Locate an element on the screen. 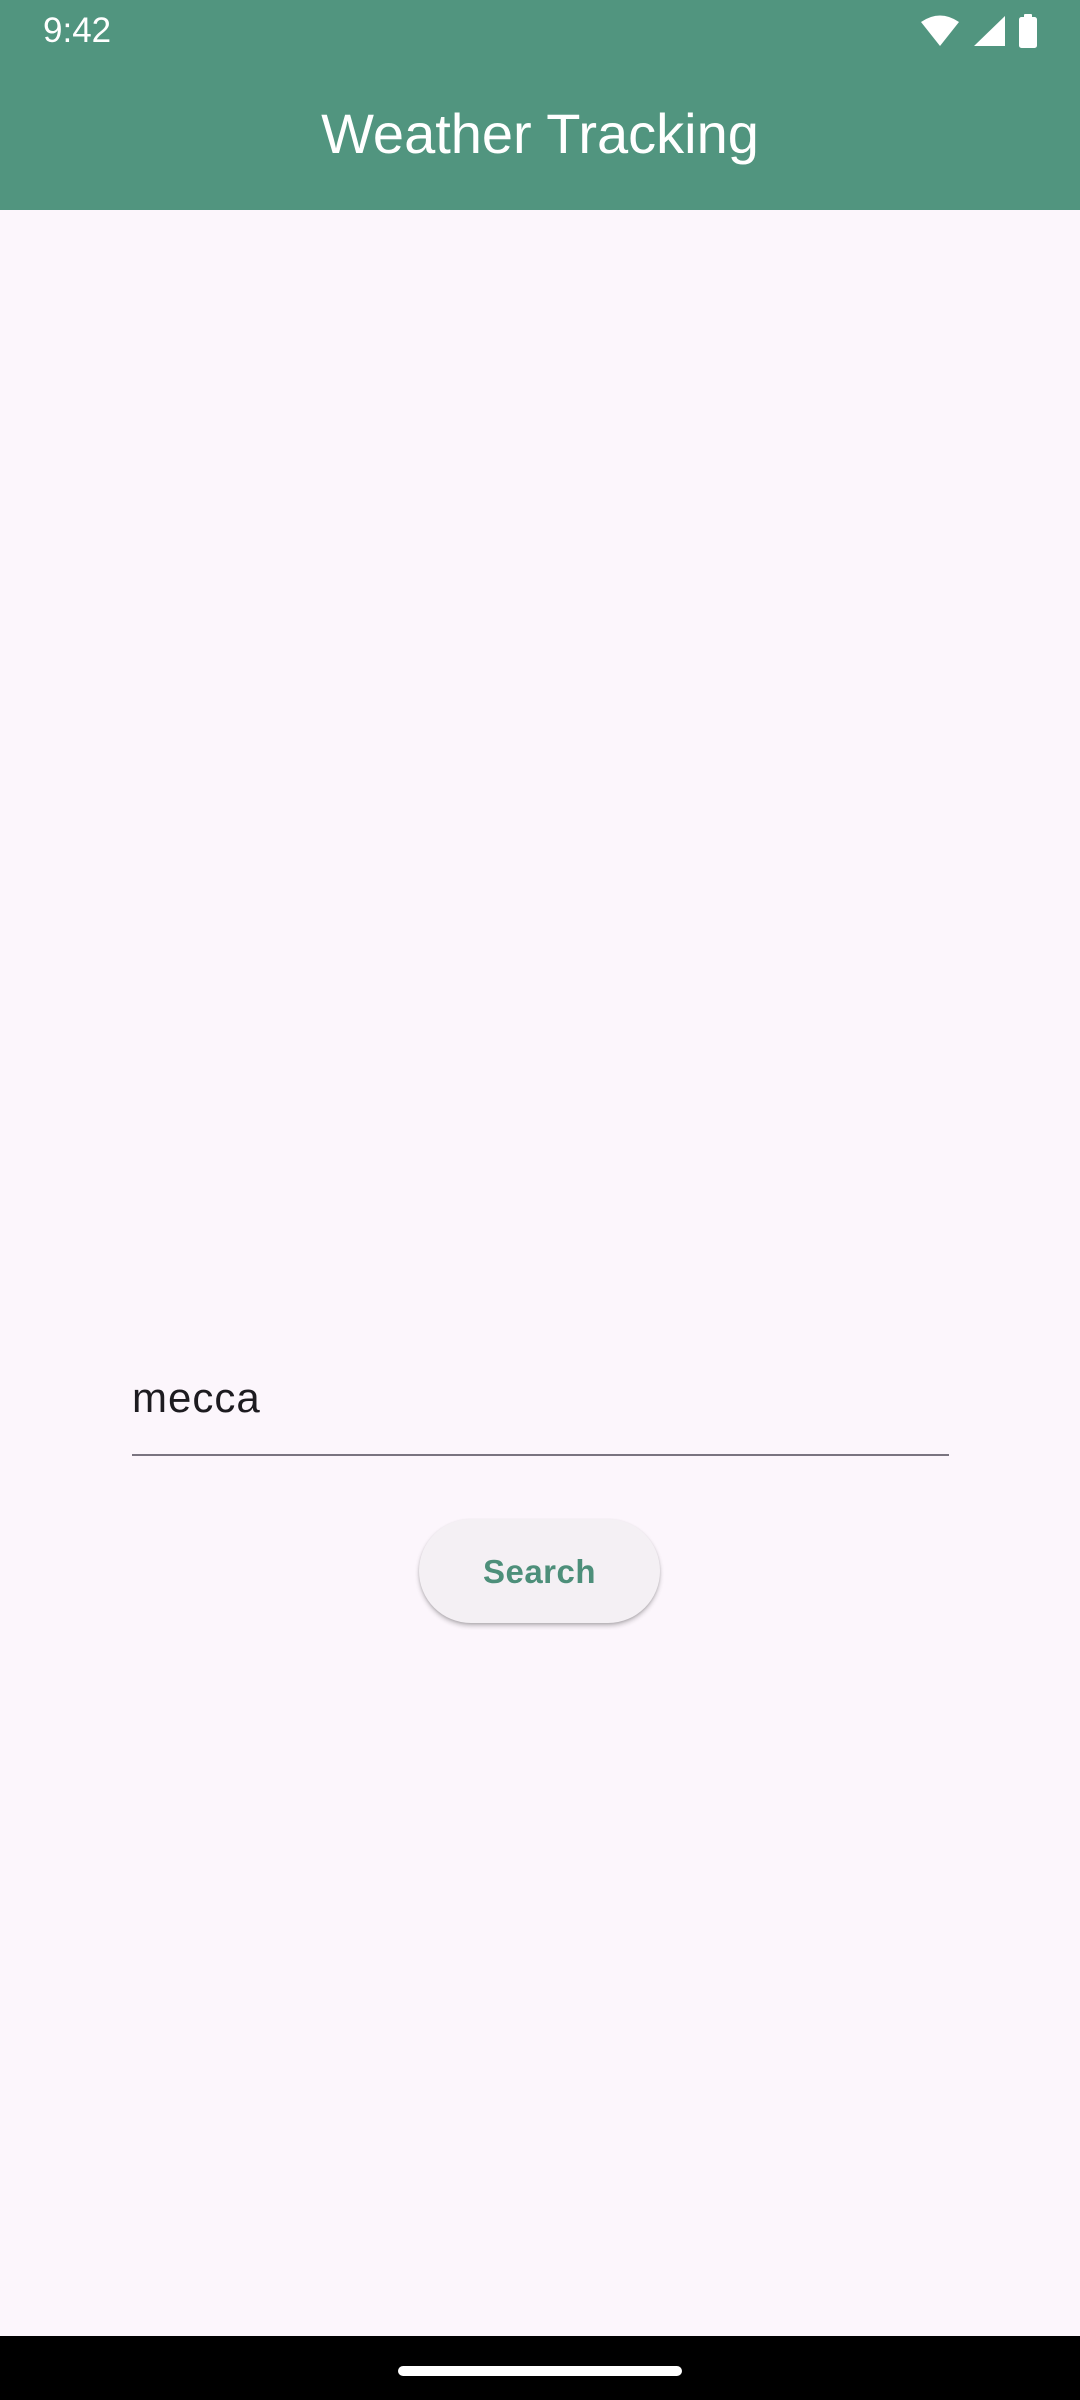 Image resolution: width=1080 pixels, height=2400 pixels. page-title: Weather Tracking is located at coordinates (540, 133).